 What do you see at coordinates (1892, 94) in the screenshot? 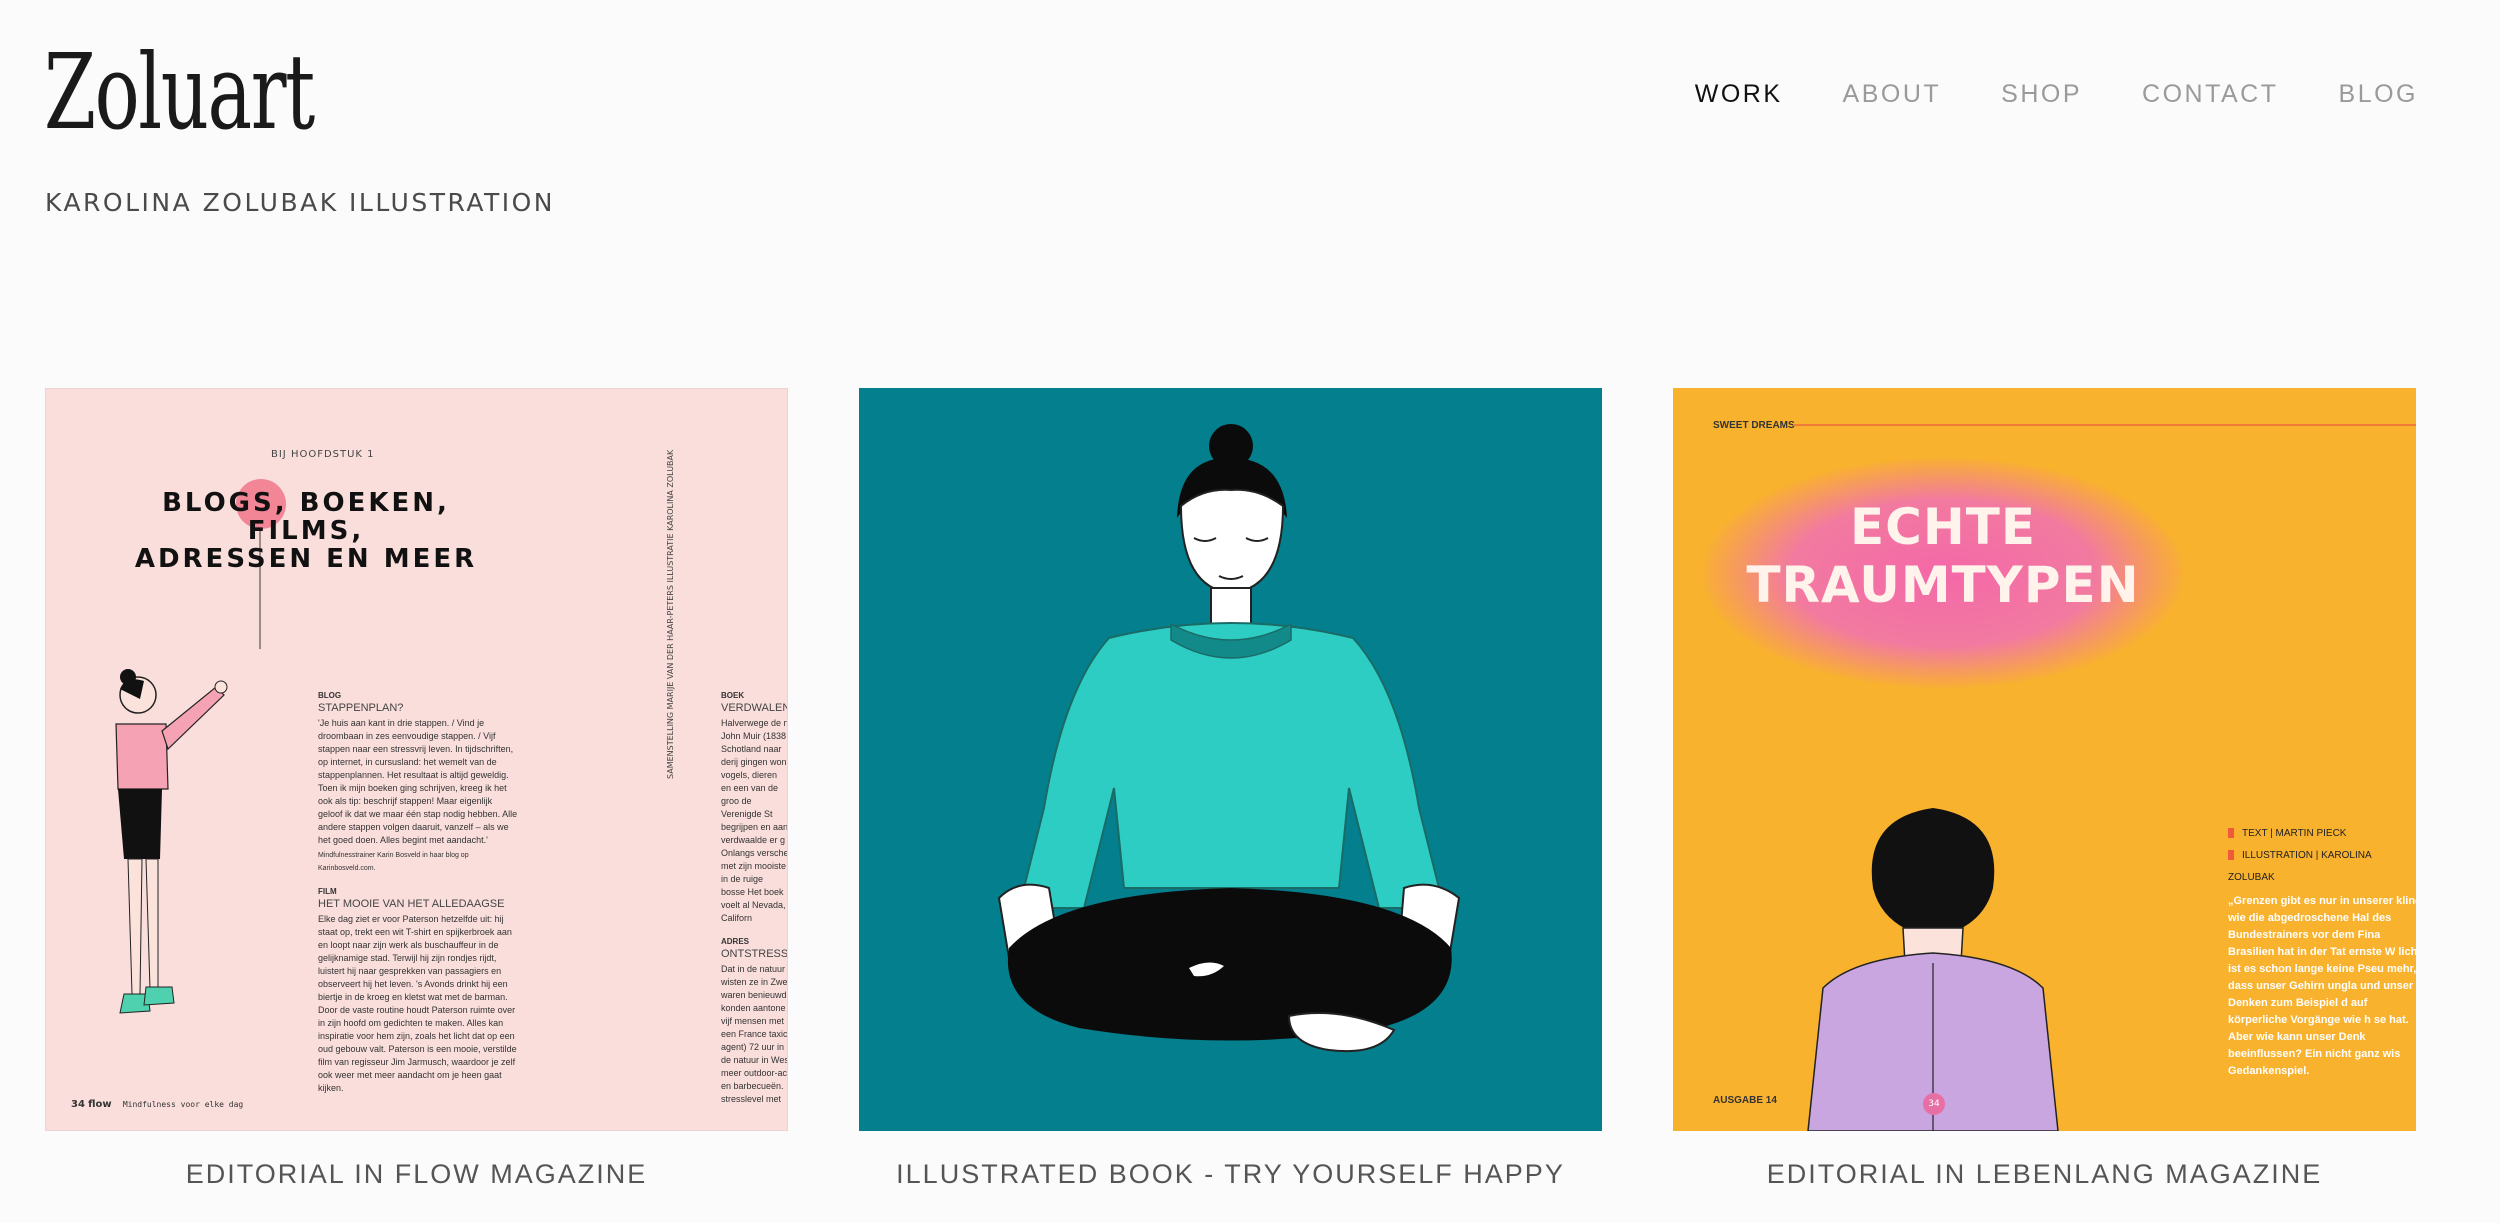
I see `nav-about-link: ABOUT` at bounding box center [1892, 94].